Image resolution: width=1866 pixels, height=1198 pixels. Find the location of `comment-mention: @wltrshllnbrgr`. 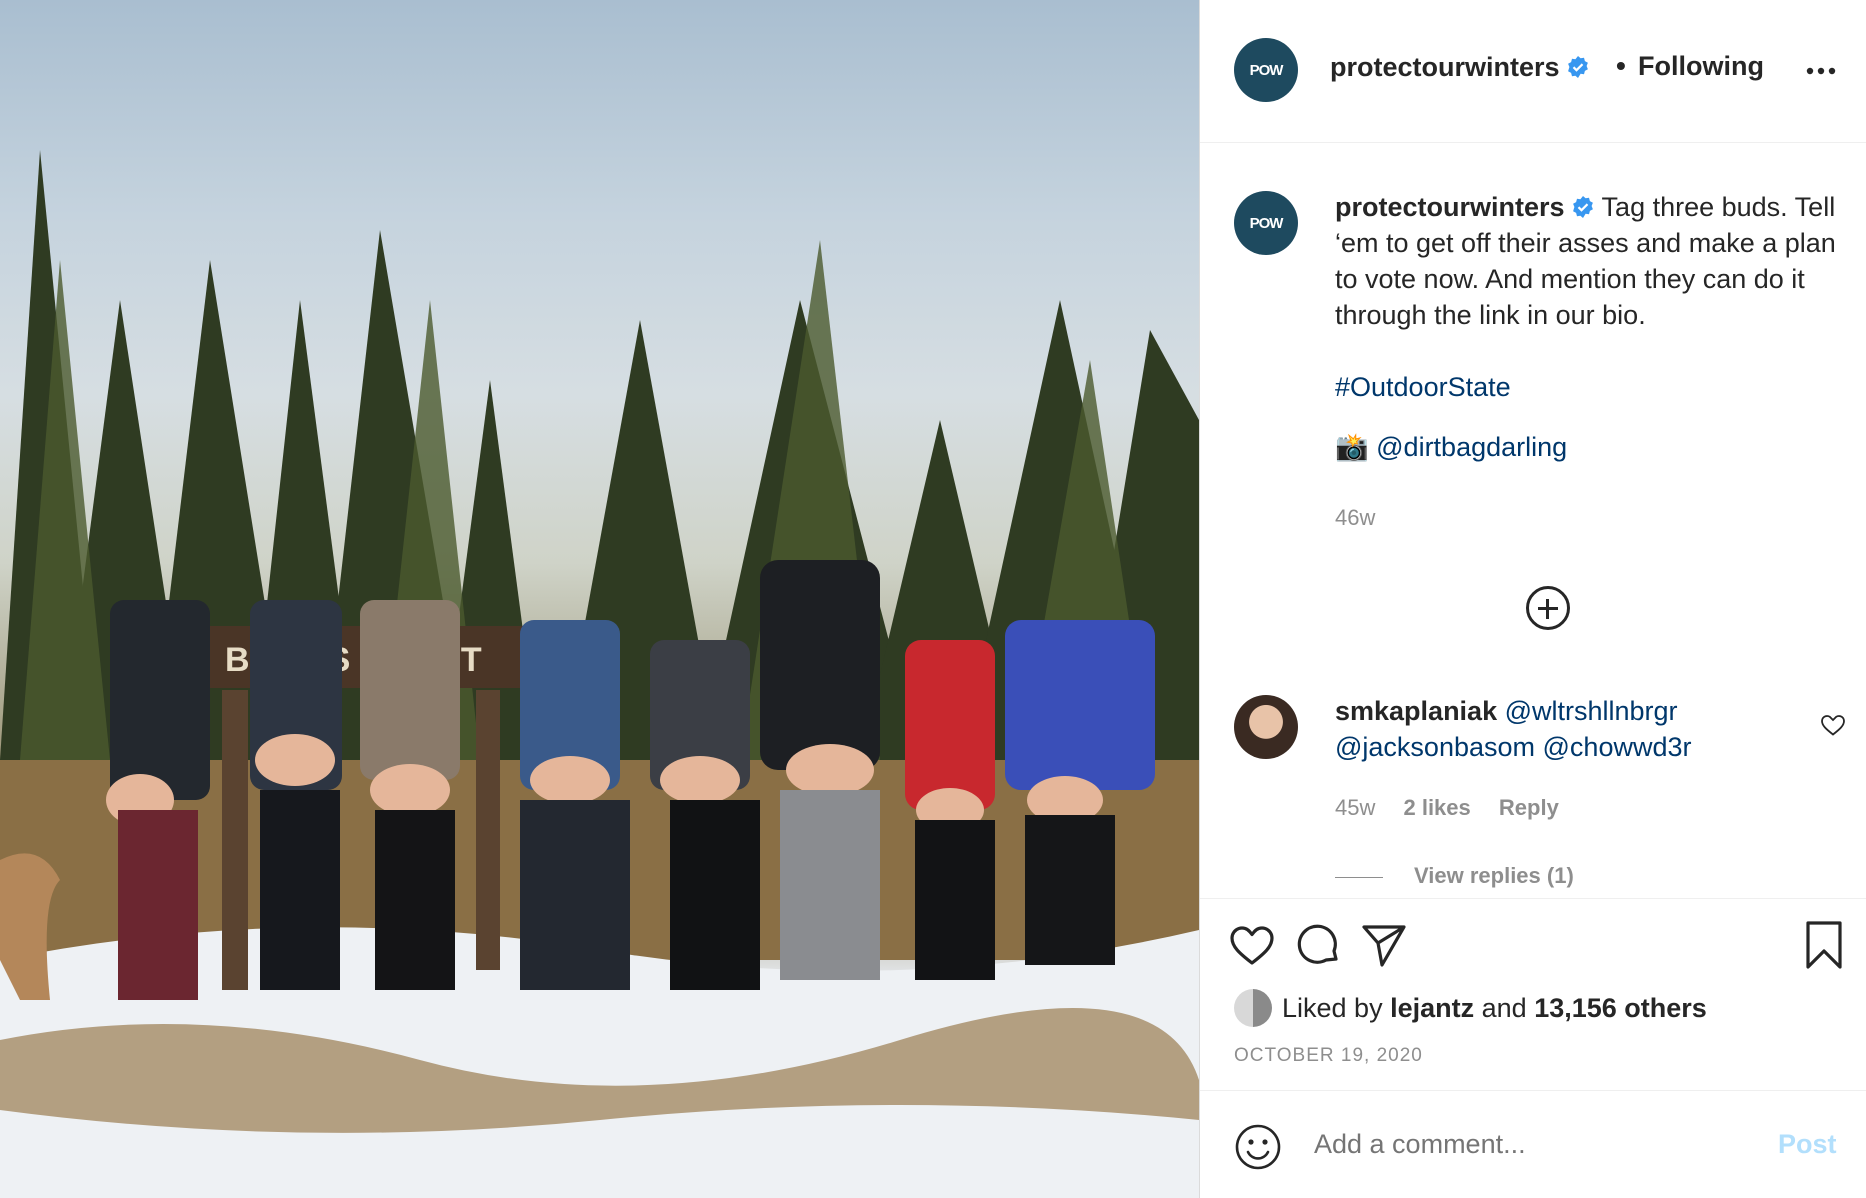

comment-mention: @wltrshllnbrgr is located at coordinates (1591, 711).